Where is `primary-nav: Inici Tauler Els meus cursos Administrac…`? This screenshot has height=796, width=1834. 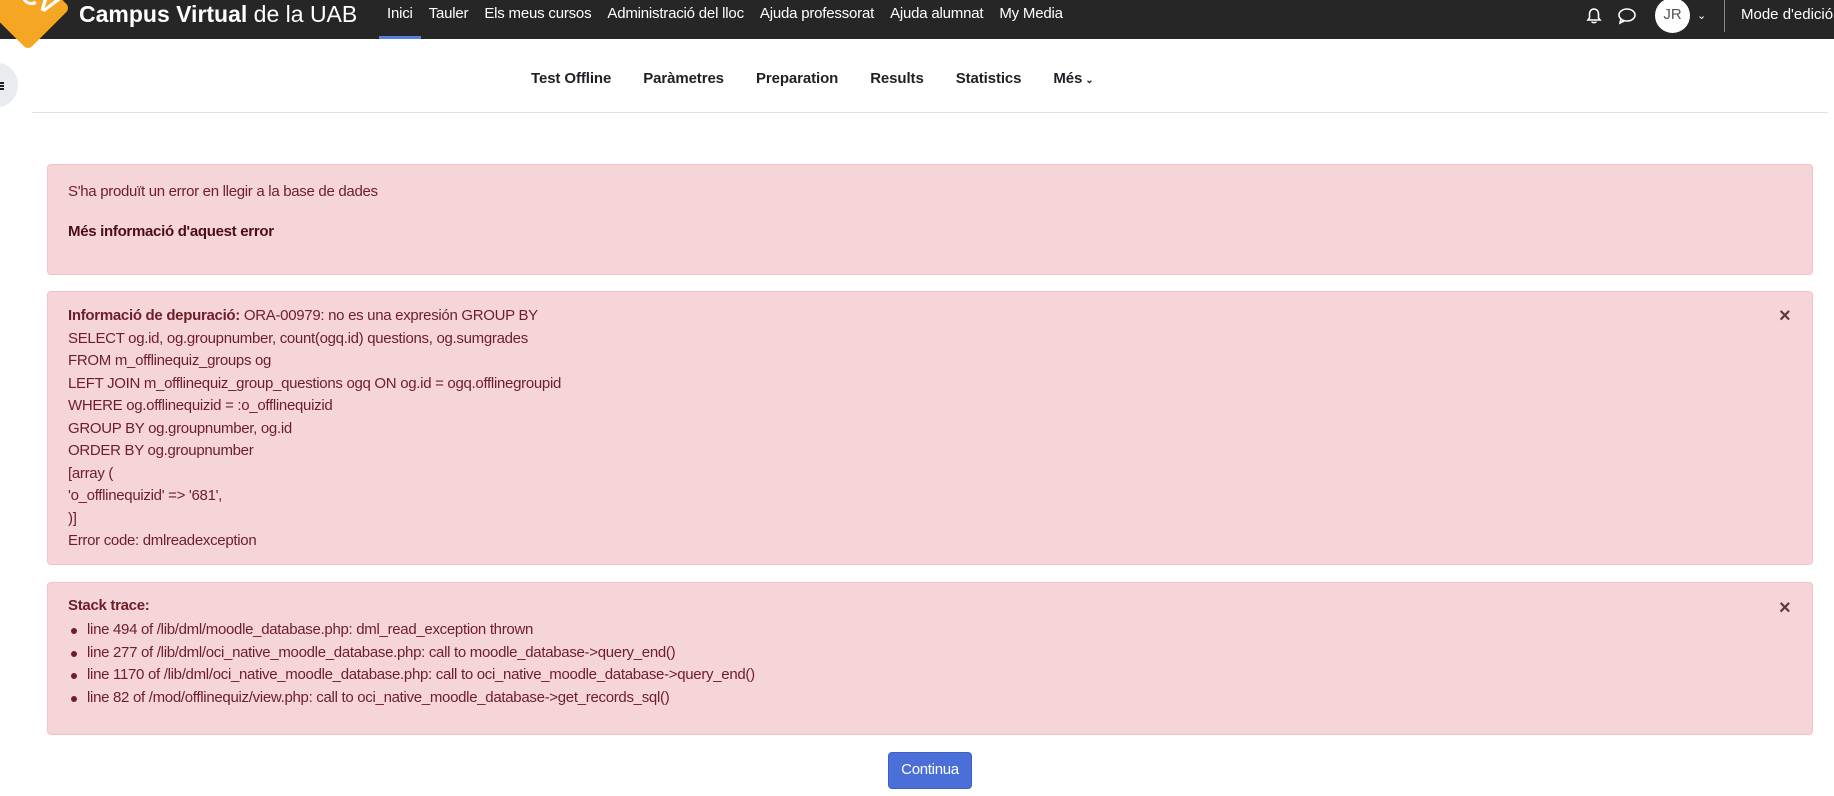
primary-nav: Inici Tauler Els meus cursos Administrac… is located at coordinates (725, 19).